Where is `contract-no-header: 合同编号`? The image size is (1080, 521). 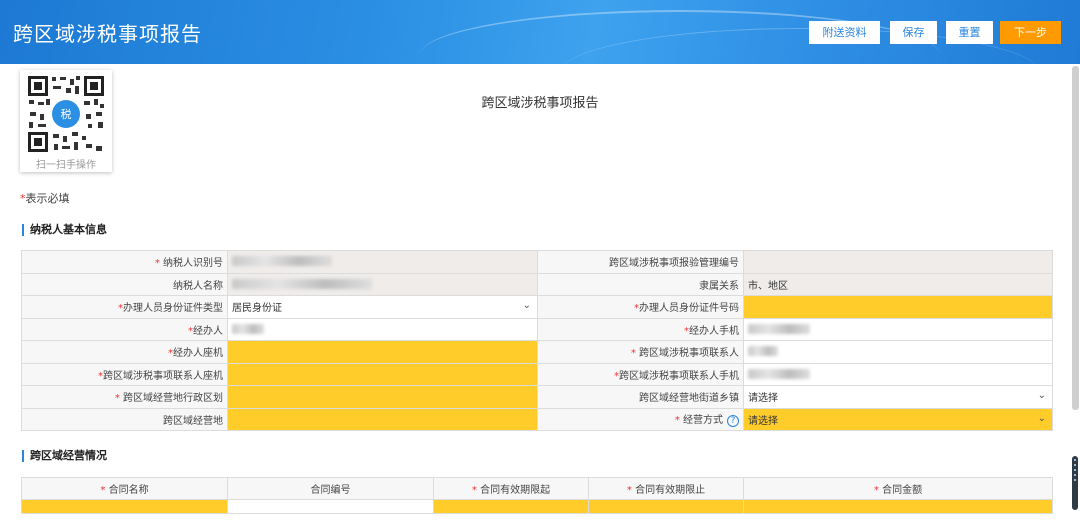 contract-no-header: 合同编号 is located at coordinates (330, 488).